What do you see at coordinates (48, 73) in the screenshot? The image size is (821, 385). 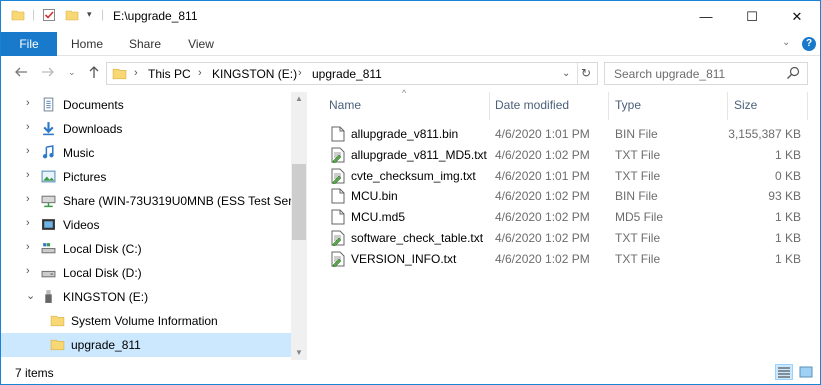 I see `forward-button` at bounding box center [48, 73].